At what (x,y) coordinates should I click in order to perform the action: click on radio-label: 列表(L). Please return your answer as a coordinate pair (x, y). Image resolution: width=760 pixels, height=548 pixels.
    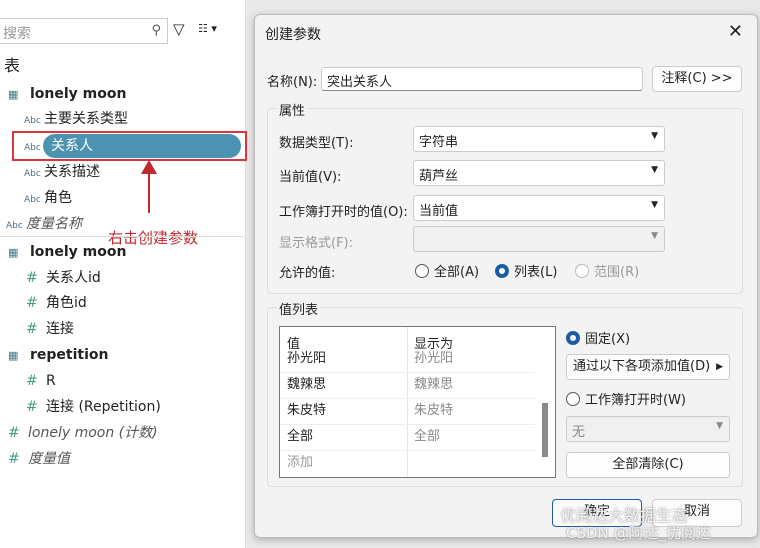
    Looking at the image, I should click on (536, 272).